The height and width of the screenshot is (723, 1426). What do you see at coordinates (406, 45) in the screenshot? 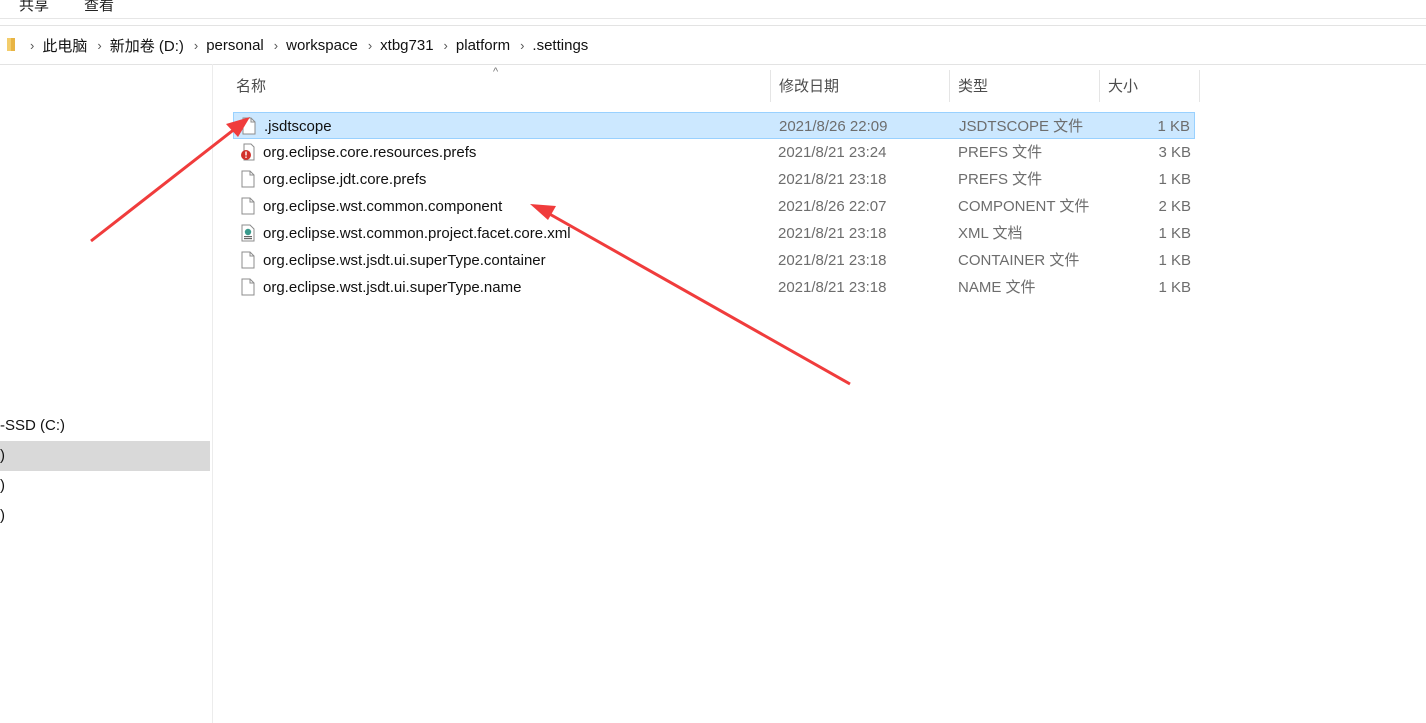
I see `breadcrumb-xtbg731: xtbg731` at bounding box center [406, 45].